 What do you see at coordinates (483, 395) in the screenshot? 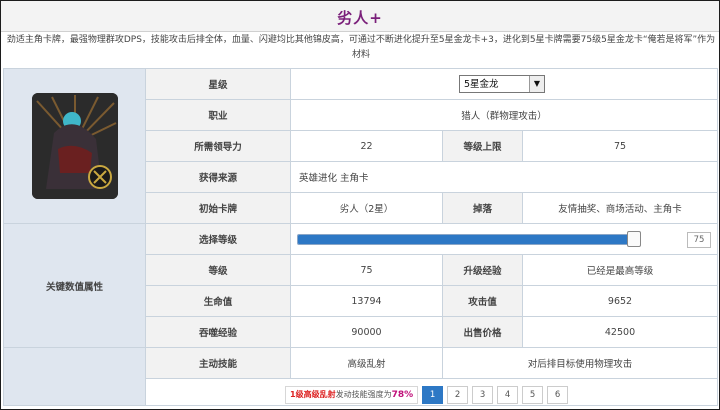
I see `page-button-3: 3` at bounding box center [483, 395].